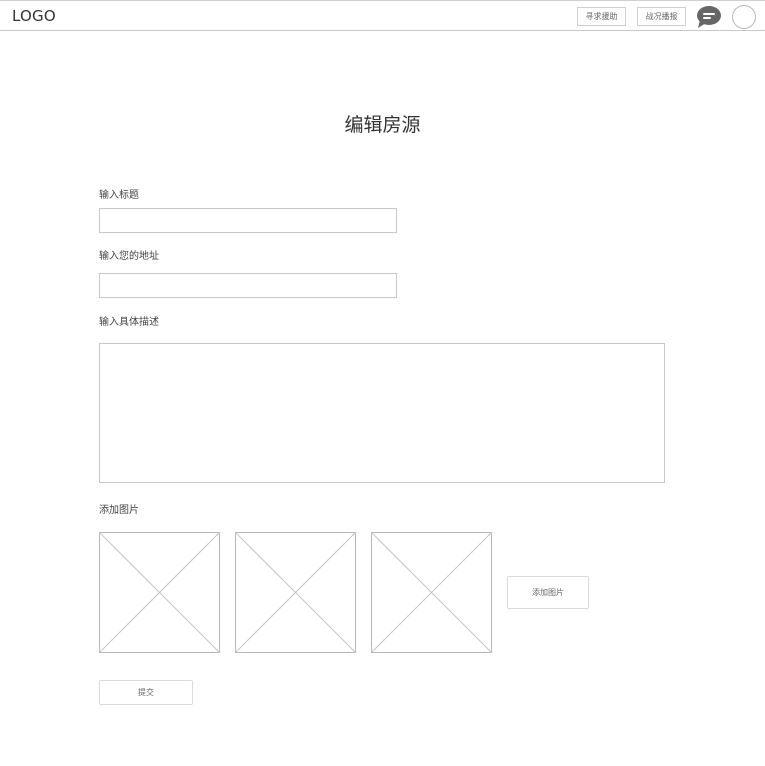 Image resolution: width=765 pixels, height=766 pixels. I want to click on title-input, so click(248, 220).